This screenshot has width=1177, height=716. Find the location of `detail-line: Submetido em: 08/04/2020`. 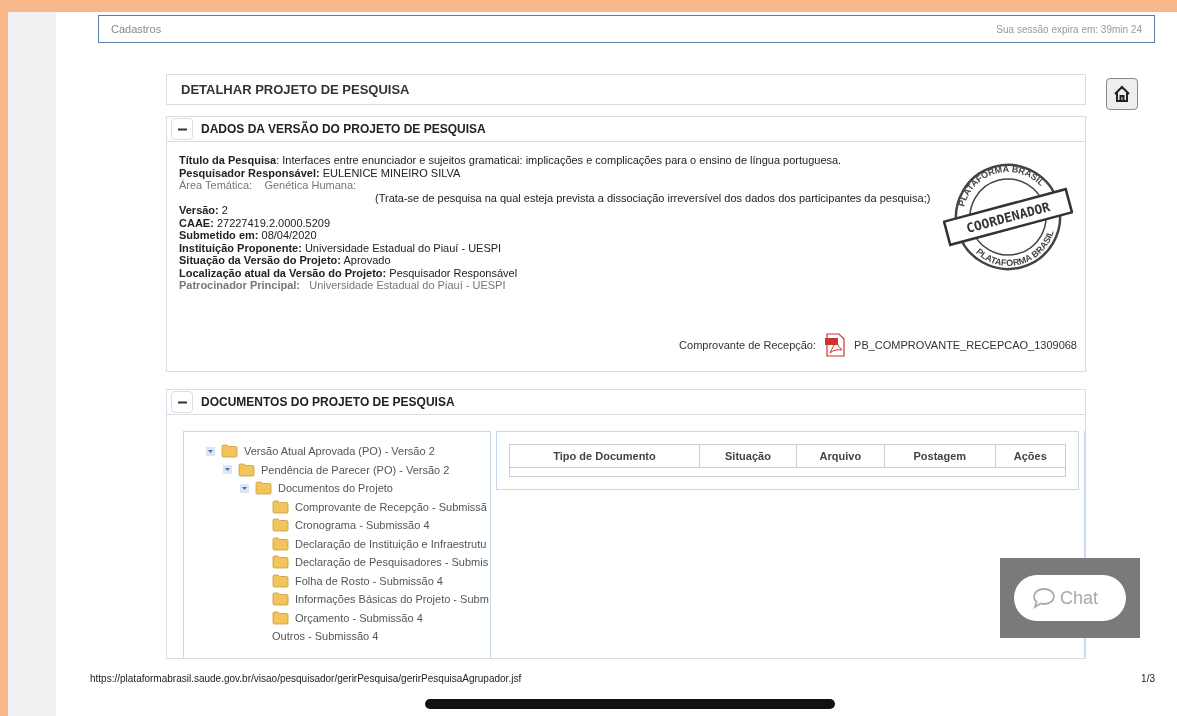

detail-line: Submetido em: 08/04/2020 is located at coordinates (248, 235).